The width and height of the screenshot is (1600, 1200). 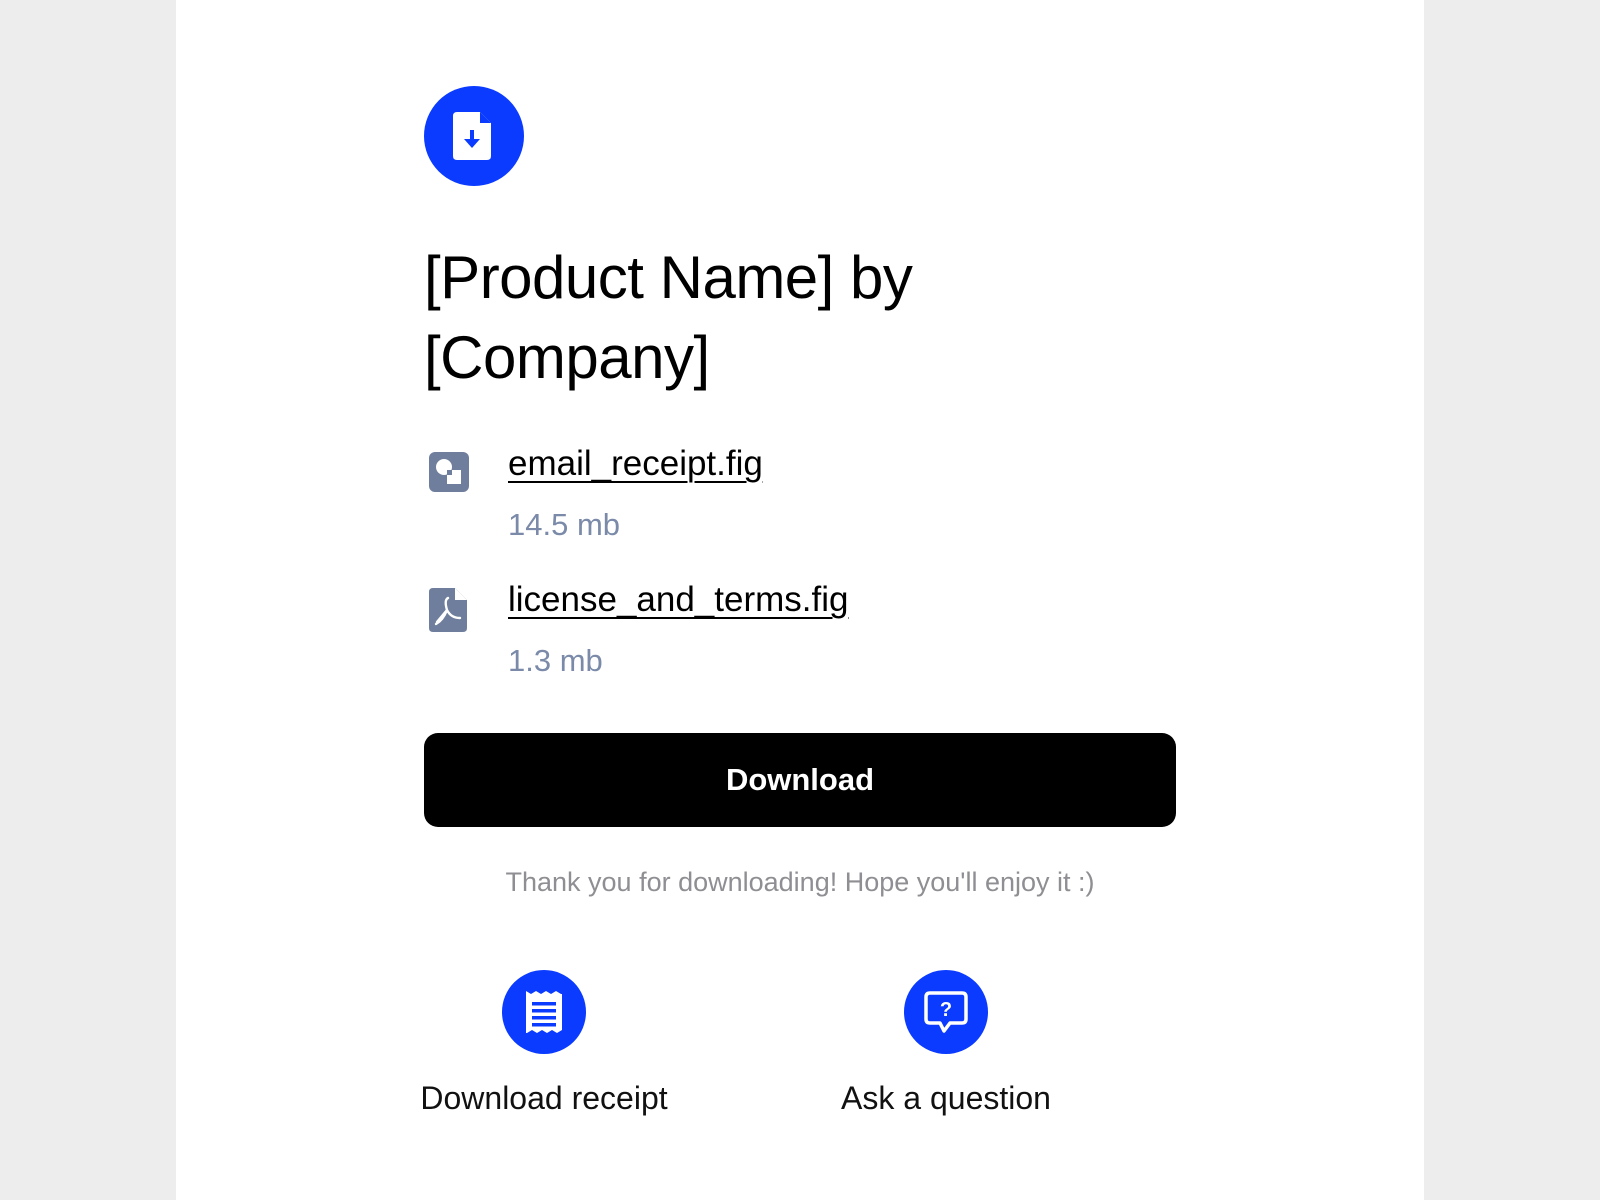 I want to click on file-download-icon, so click(x=474, y=136).